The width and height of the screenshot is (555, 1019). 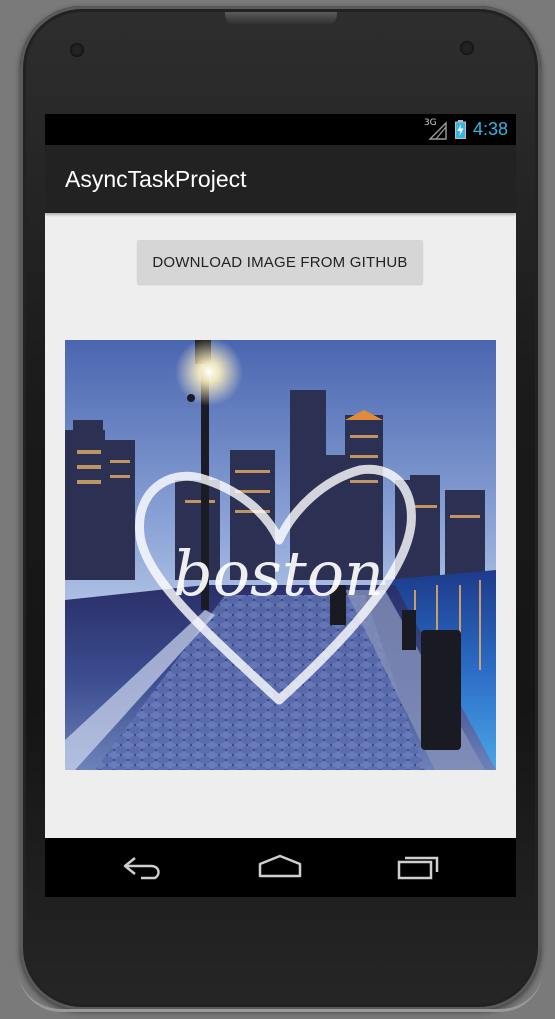 I want to click on image-overlay-text: boston, so click(x=278, y=573).